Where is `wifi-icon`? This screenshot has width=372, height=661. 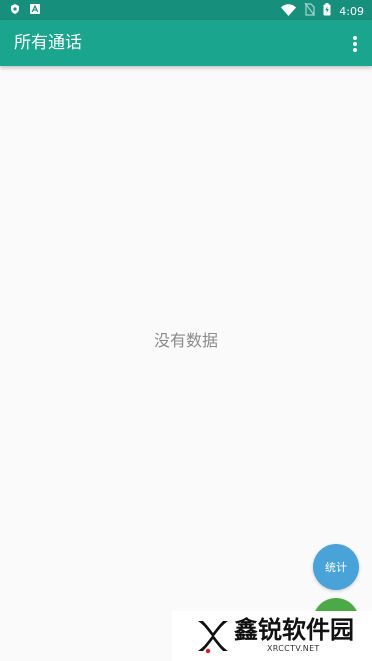
wifi-icon is located at coordinates (289, 11).